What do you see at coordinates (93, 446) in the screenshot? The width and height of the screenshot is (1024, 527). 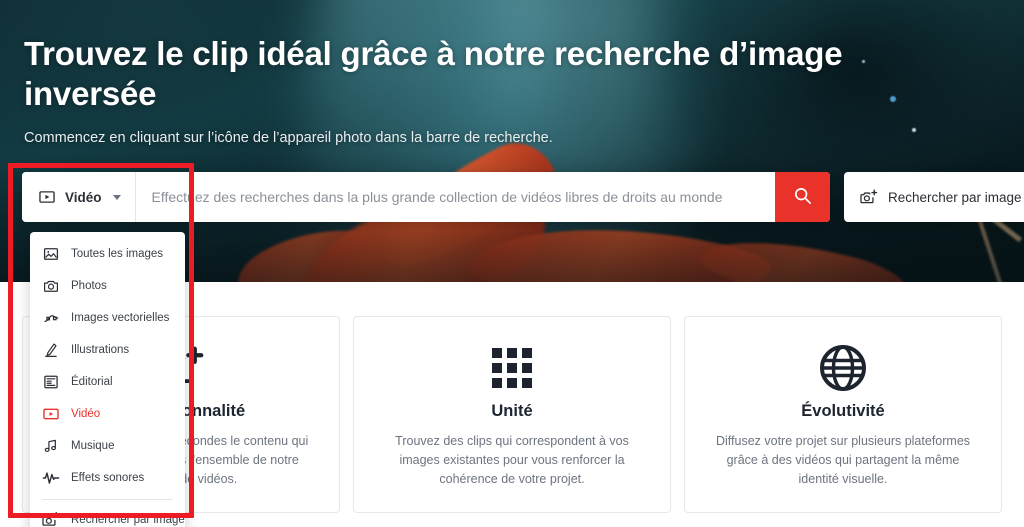 I see `dropdown-item-label: Musique` at bounding box center [93, 446].